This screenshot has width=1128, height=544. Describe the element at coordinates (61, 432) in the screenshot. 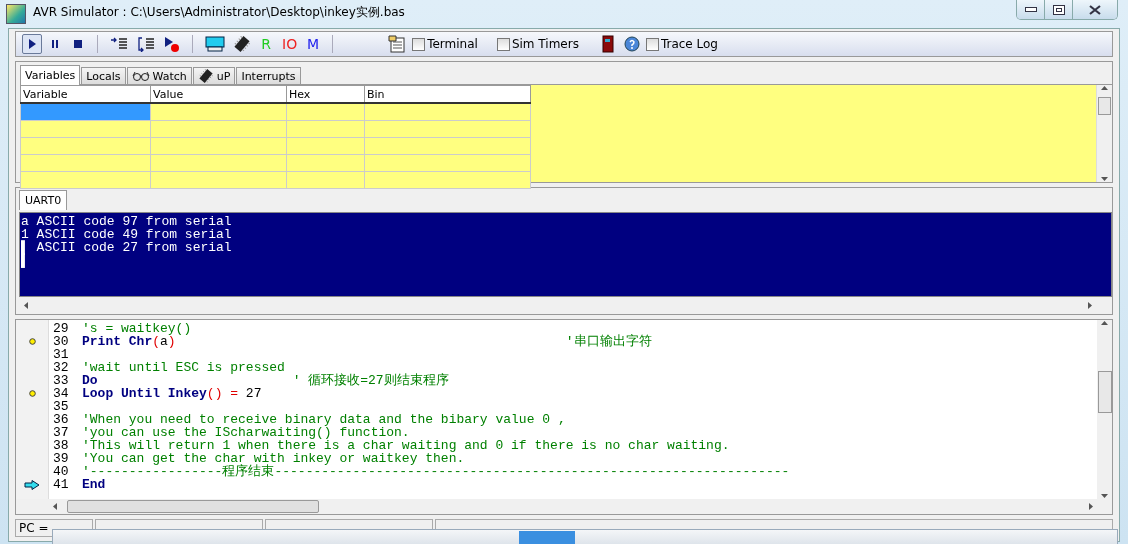

I see `line-number: 37` at that location.